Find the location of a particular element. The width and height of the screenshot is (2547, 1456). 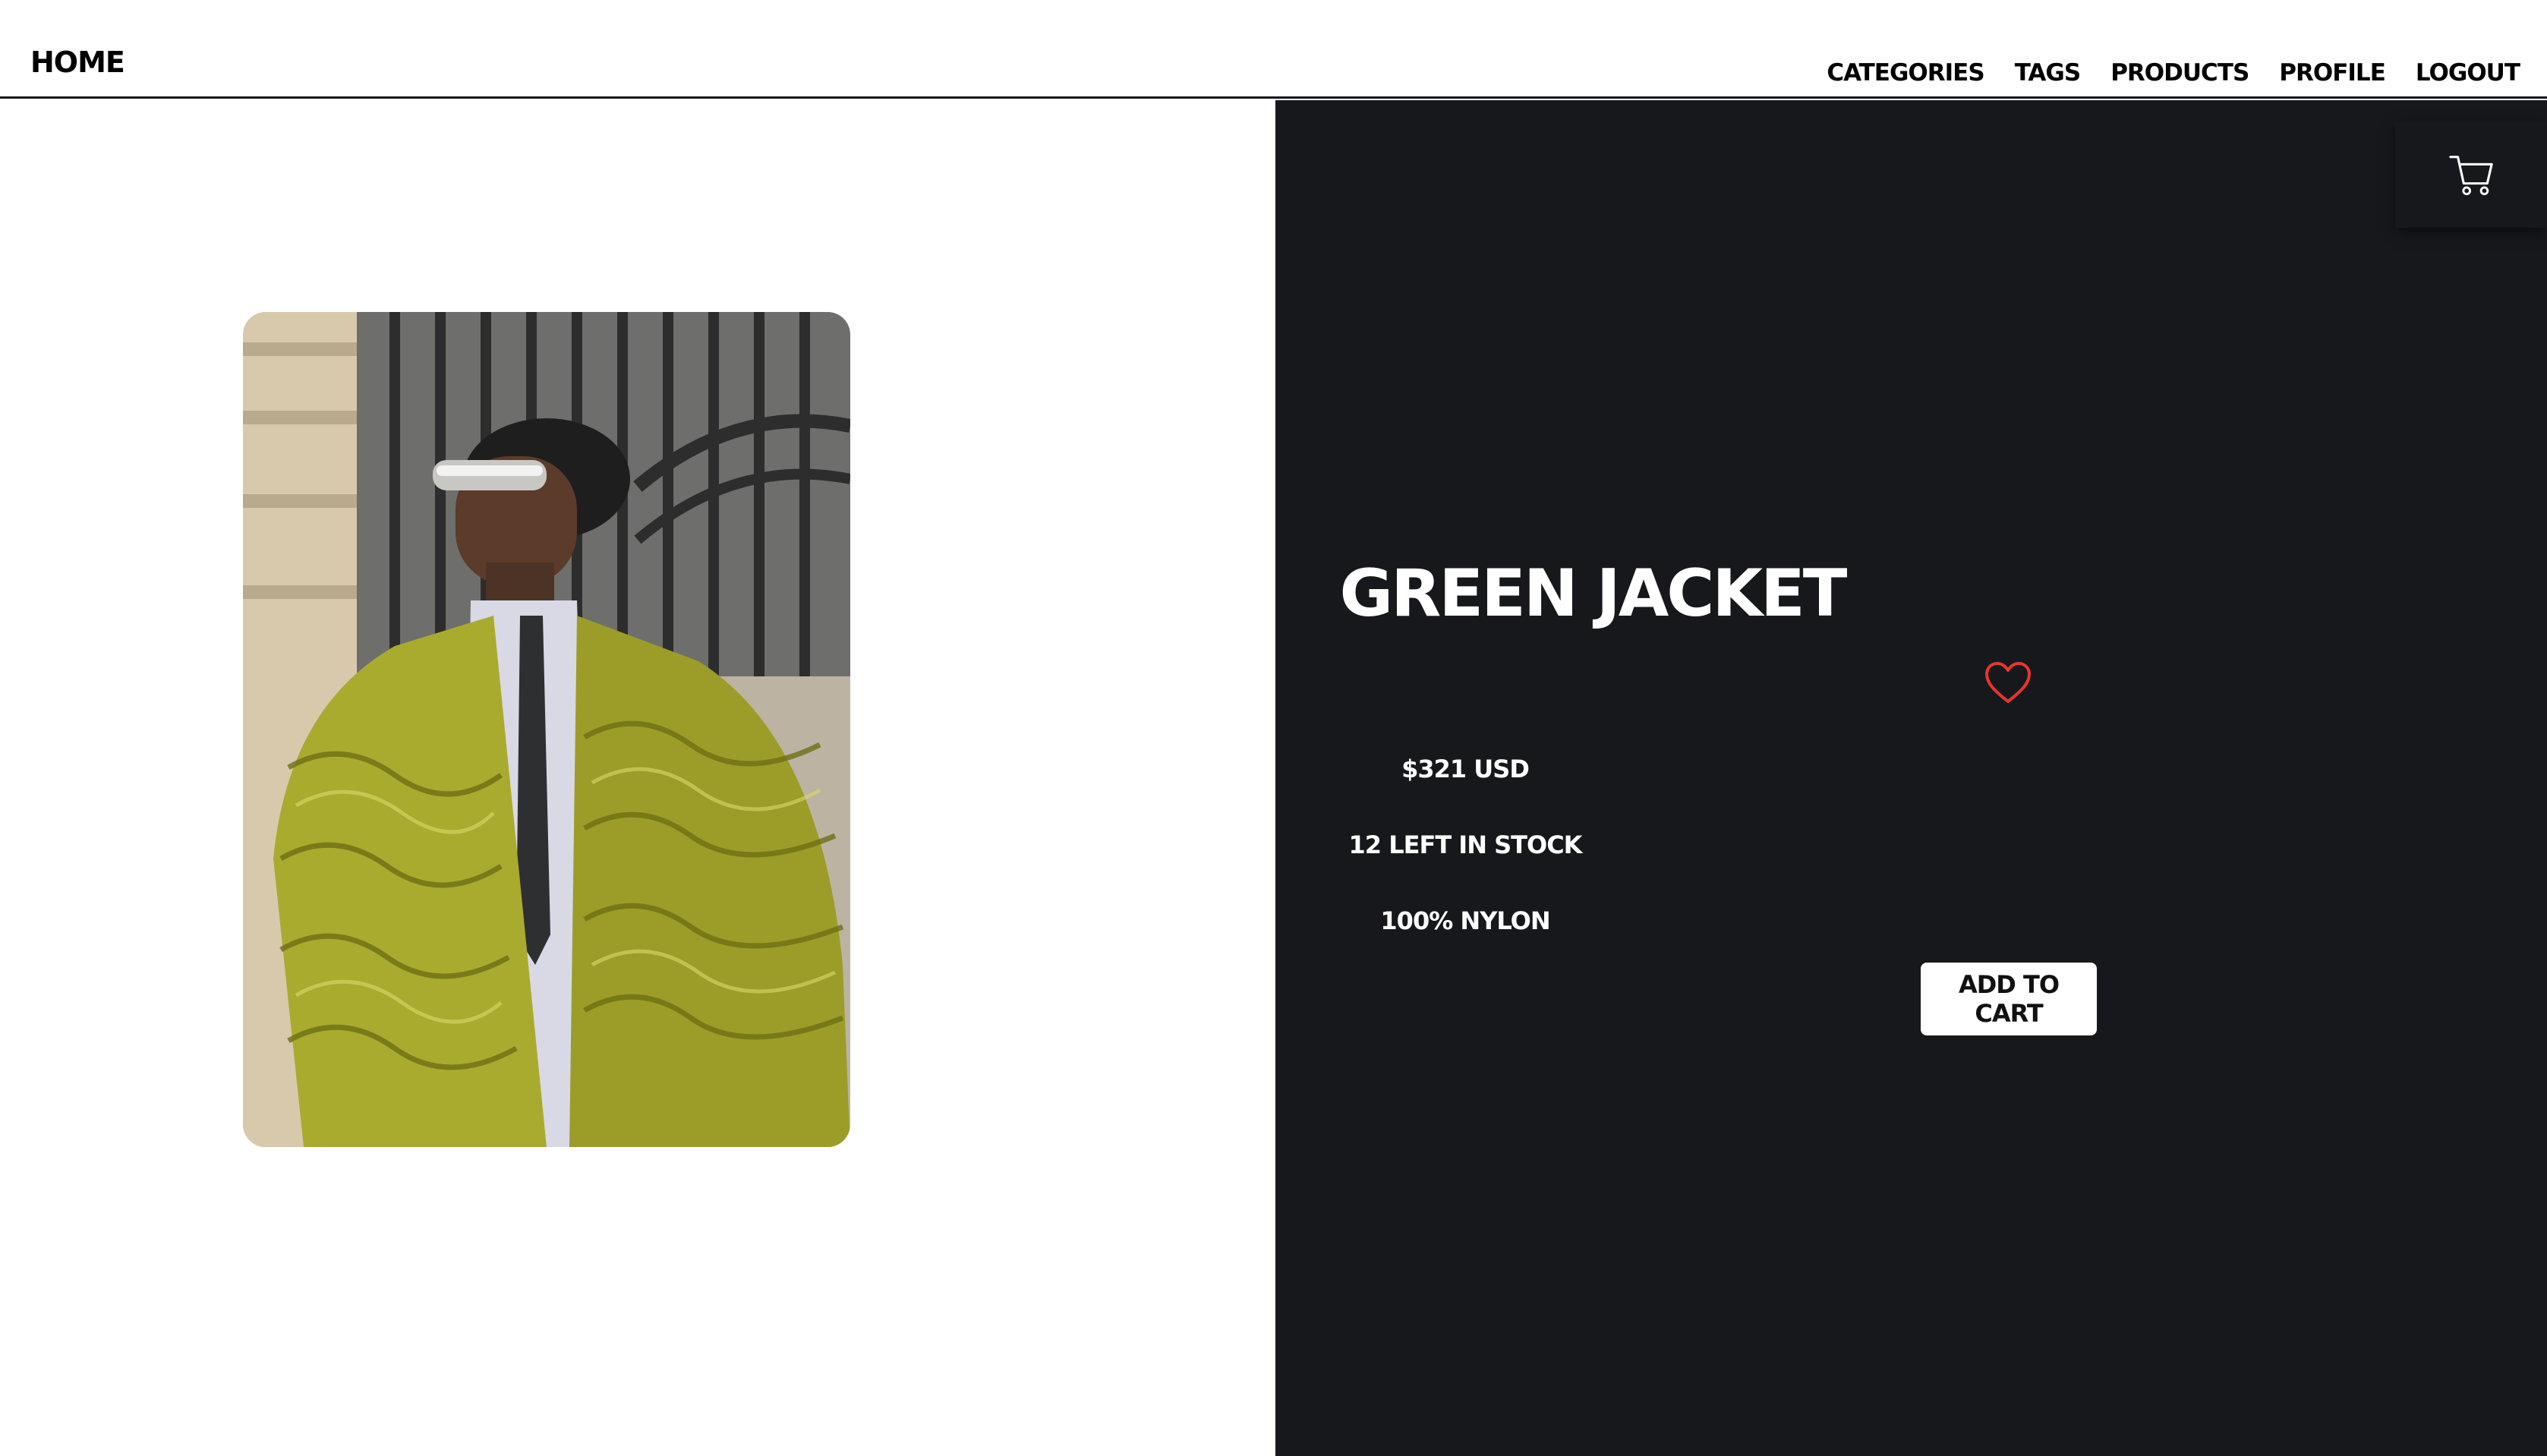

price-value: $321 USD is located at coordinates (1465, 769).